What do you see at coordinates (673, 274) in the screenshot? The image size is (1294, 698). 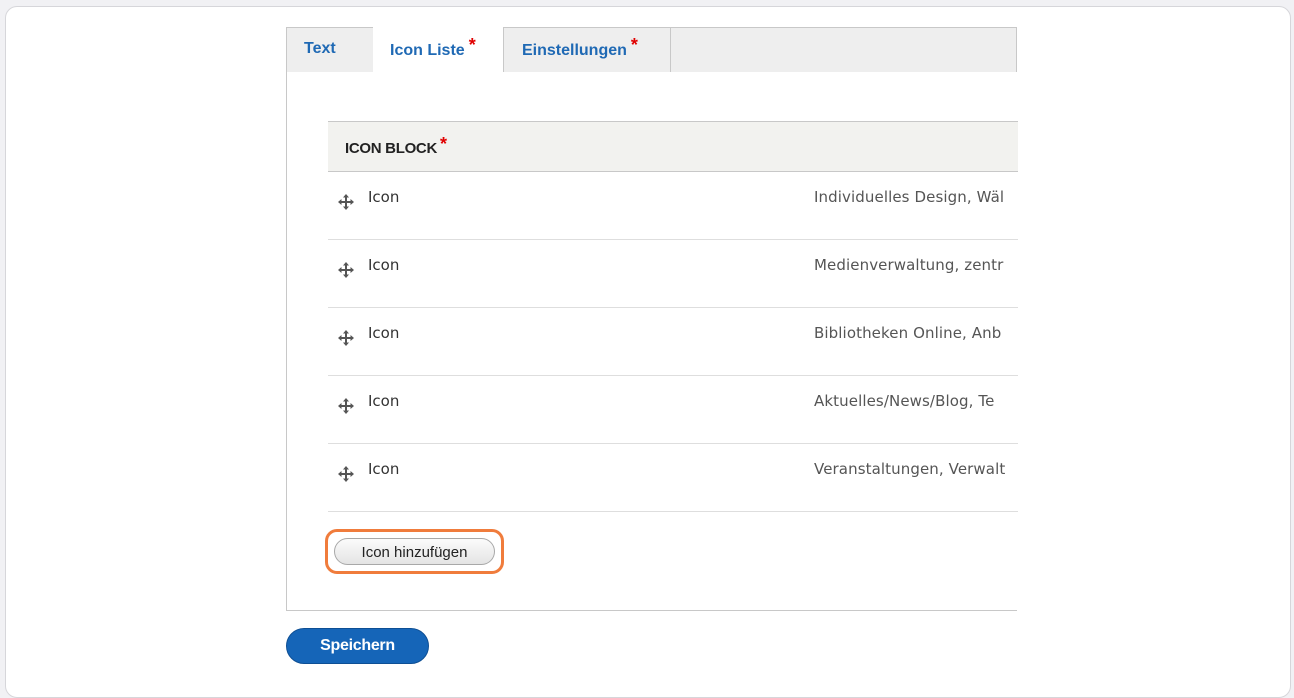 I see `table-row: Icon Medienverwaltung, zentr` at bounding box center [673, 274].